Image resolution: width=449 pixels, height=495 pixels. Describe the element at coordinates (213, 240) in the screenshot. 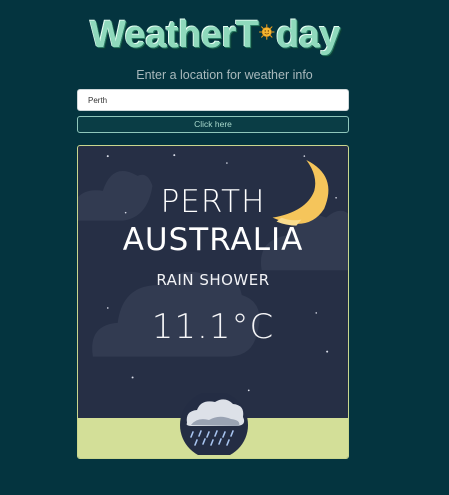

I see `country-name: AUSTRALIA` at that location.